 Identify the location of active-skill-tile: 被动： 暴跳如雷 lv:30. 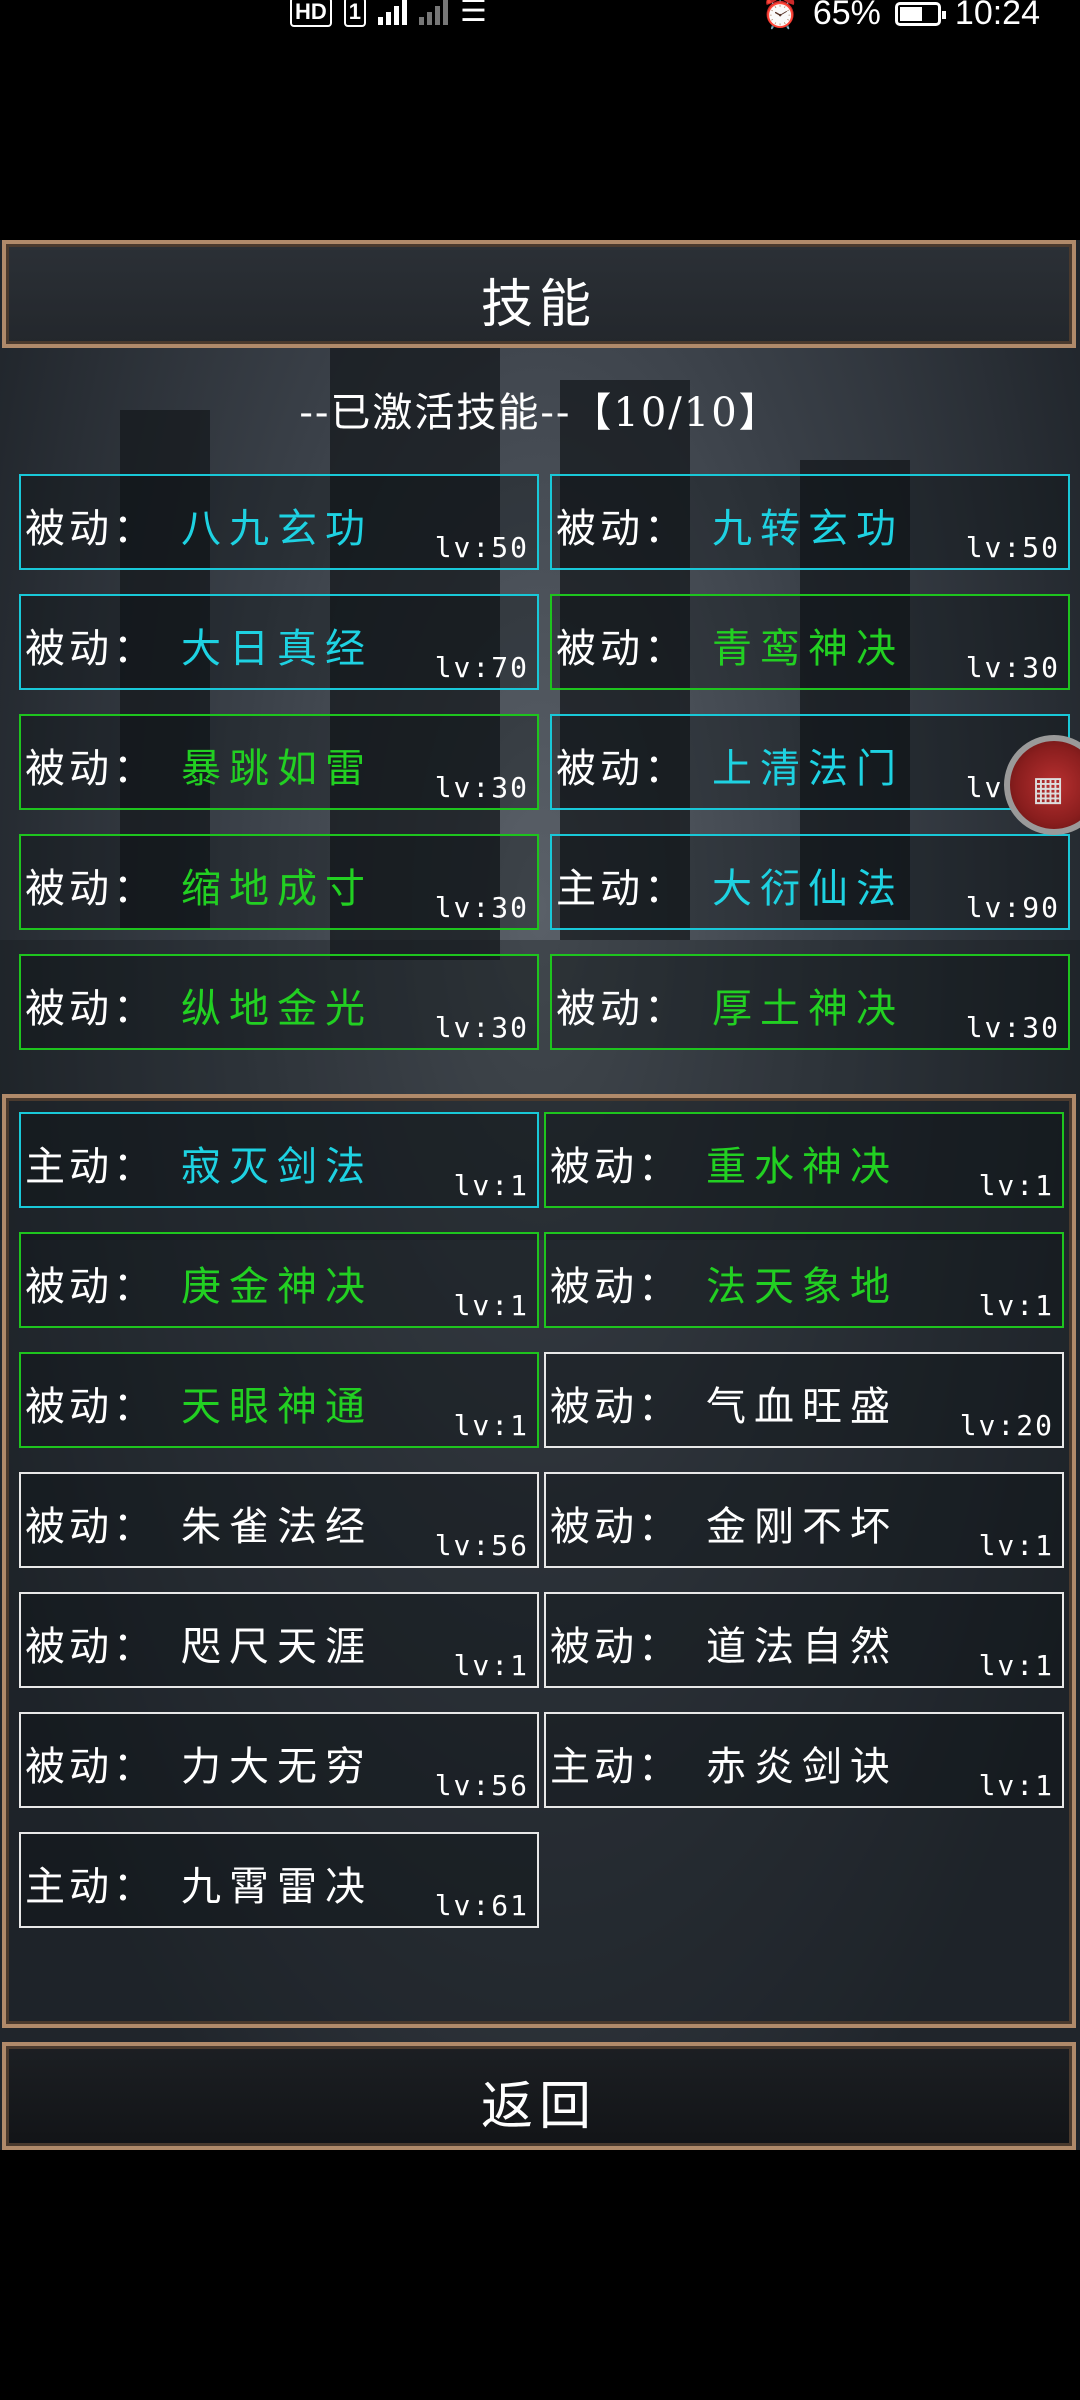
(279, 762).